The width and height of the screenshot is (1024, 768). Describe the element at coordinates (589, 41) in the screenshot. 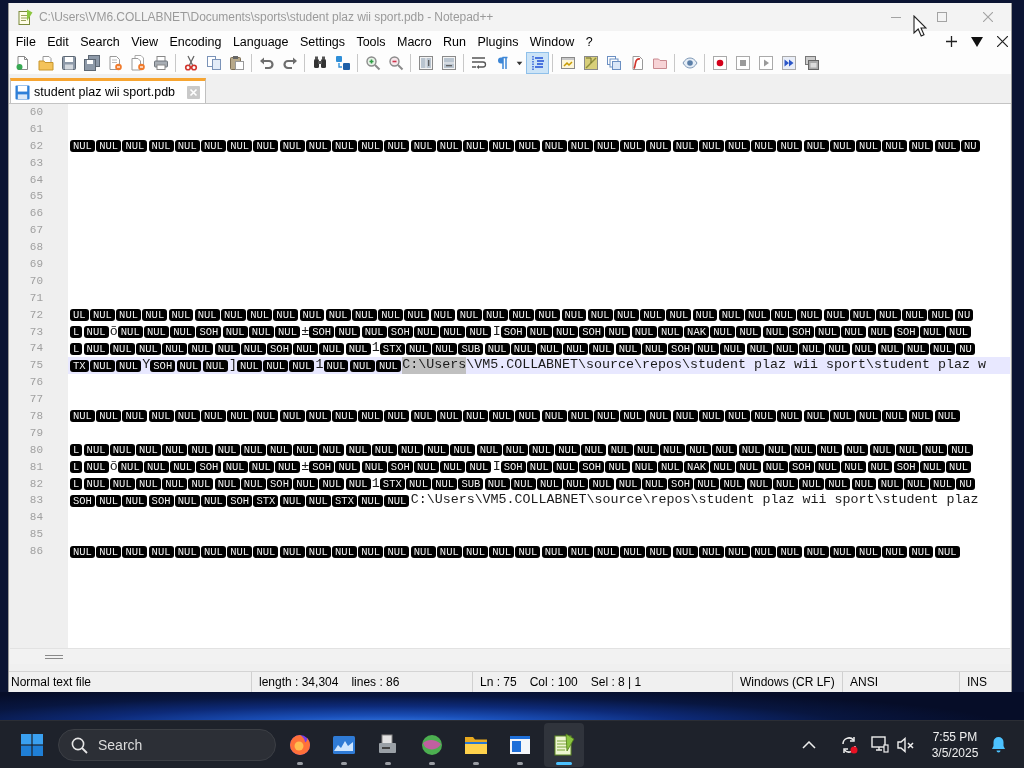

I see `menu-item: ?` at that location.